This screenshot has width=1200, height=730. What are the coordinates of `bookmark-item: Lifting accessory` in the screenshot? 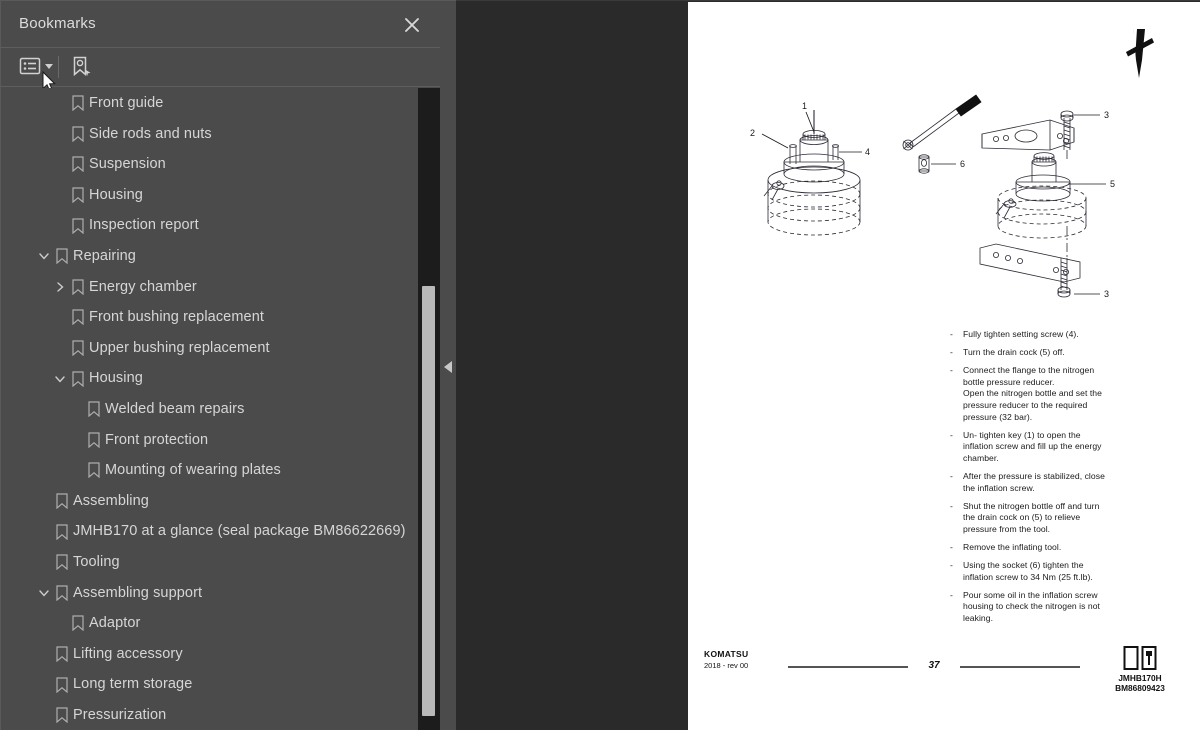 It's located at (210, 654).